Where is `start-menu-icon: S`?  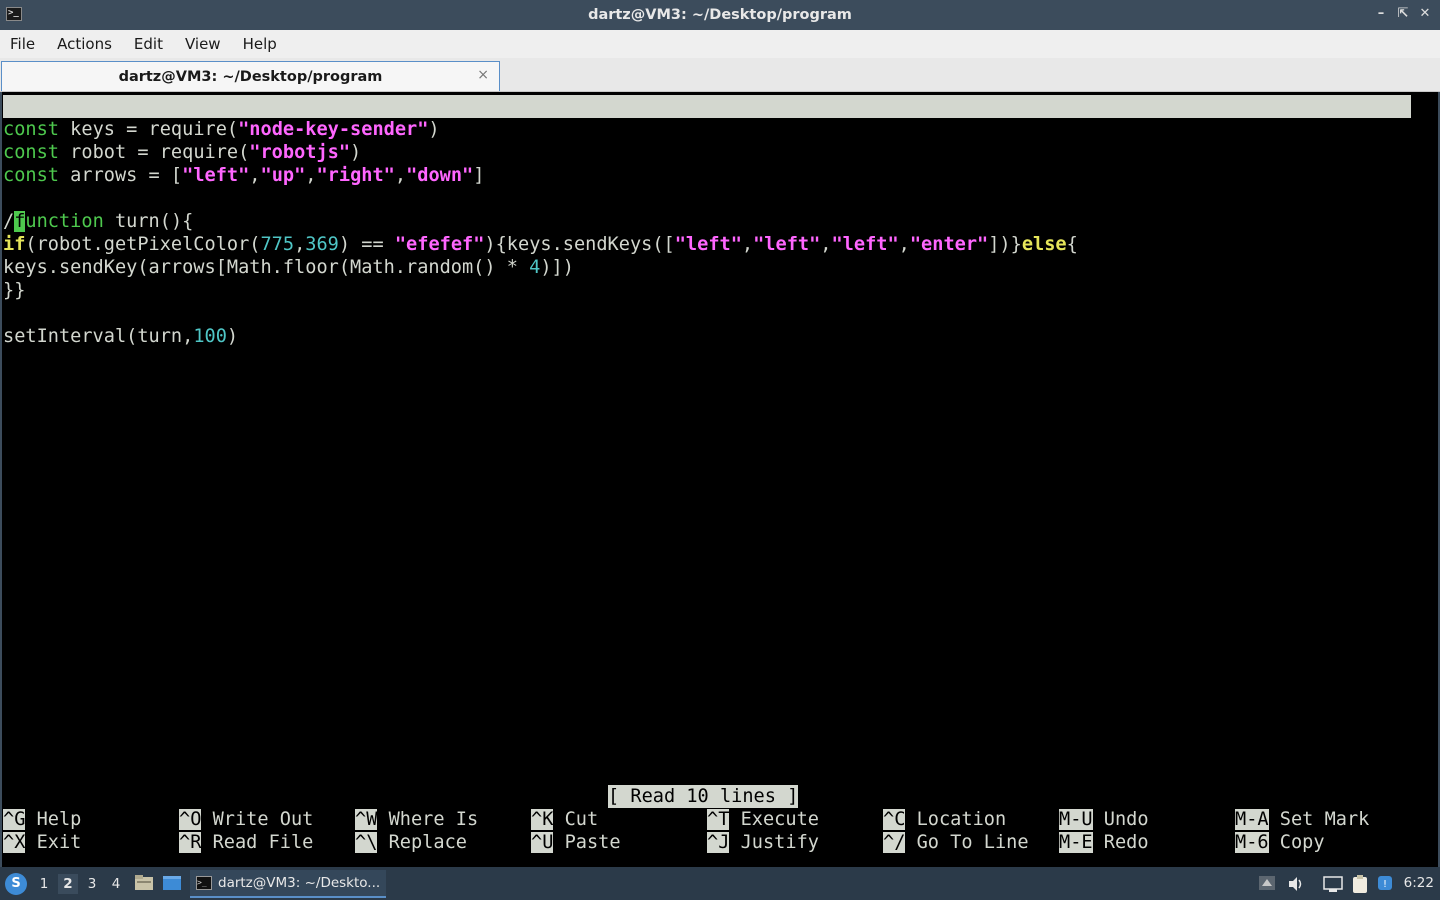 start-menu-icon: S is located at coordinates (16, 884).